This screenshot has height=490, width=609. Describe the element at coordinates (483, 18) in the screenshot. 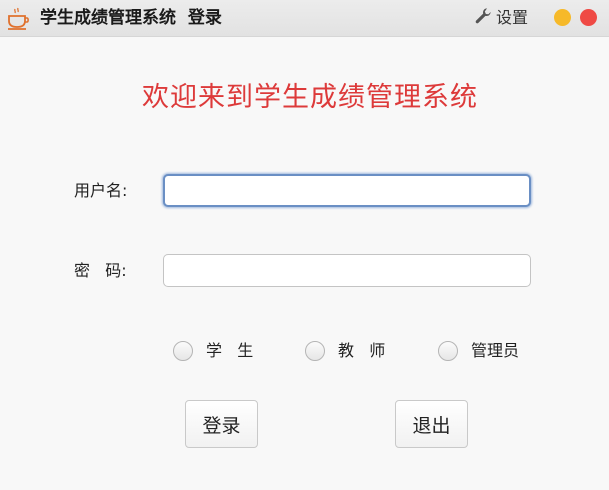

I see `wrench-icon` at that location.